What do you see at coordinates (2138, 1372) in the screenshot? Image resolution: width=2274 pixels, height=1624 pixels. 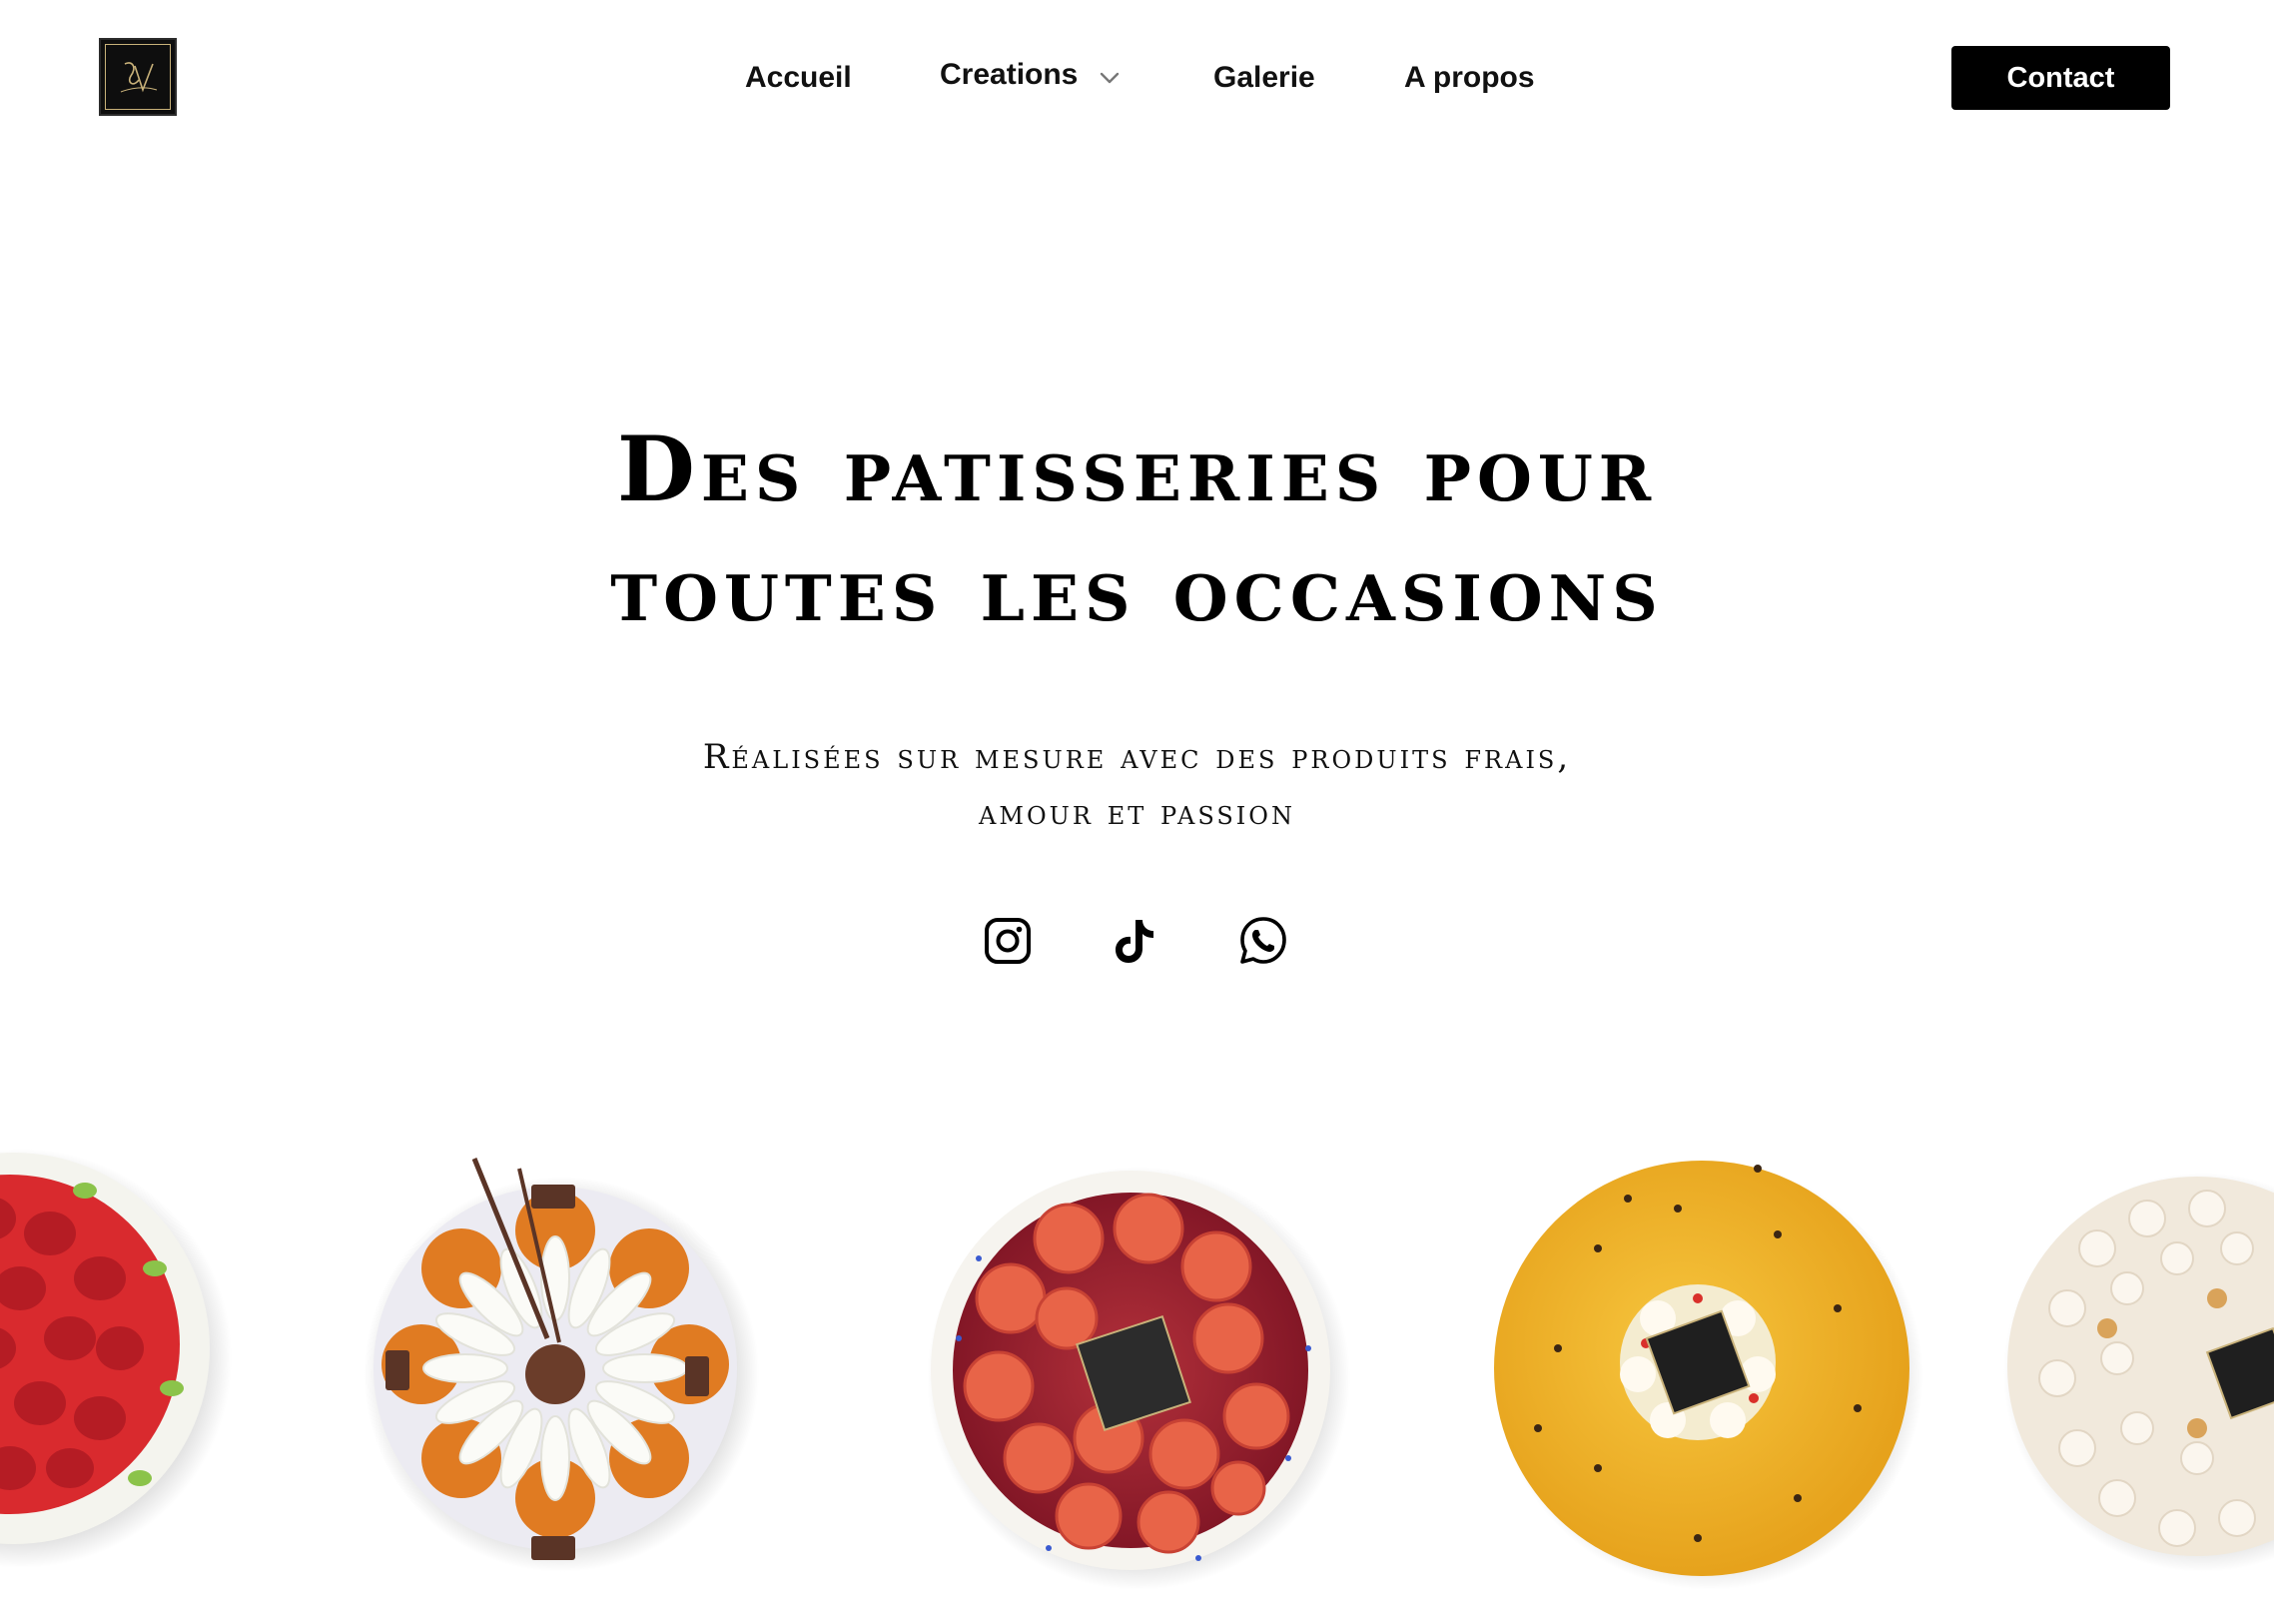 I see `cake-meringue-tart` at bounding box center [2138, 1372].